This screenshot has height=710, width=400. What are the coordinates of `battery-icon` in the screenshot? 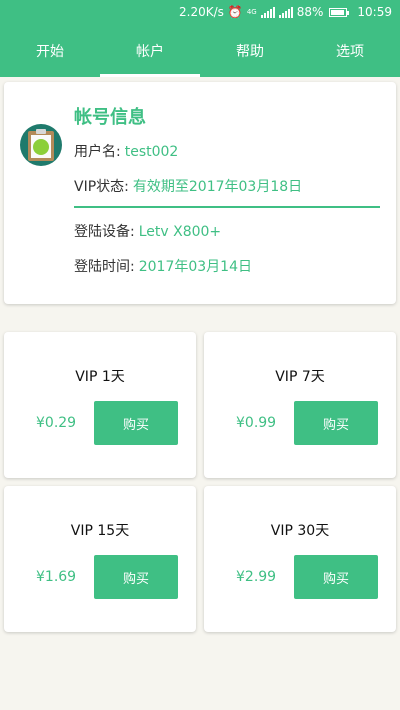 It's located at (339, 12).